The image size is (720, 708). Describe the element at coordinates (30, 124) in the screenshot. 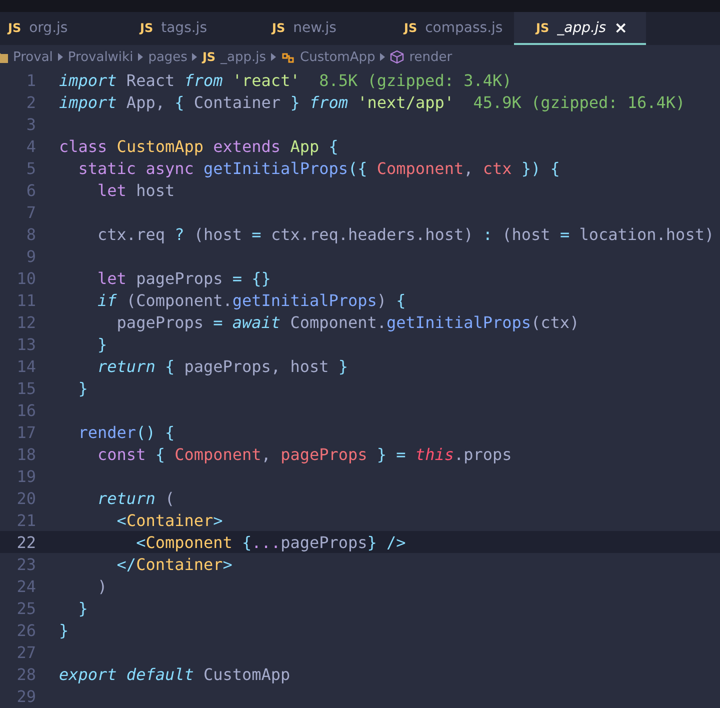

I see `line-number: 3` at that location.